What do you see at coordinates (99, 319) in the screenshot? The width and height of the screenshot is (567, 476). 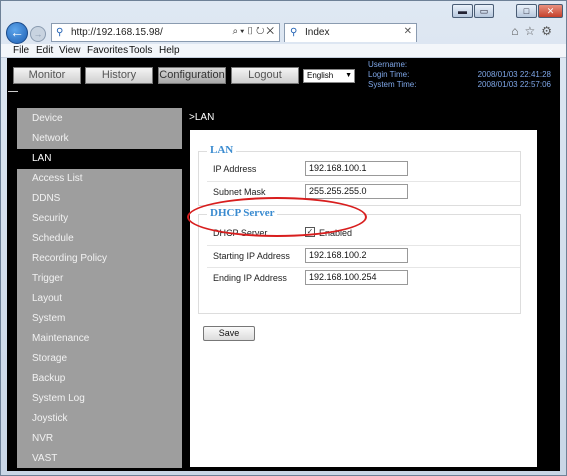 I see `sidebar-item-system: System` at bounding box center [99, 319].